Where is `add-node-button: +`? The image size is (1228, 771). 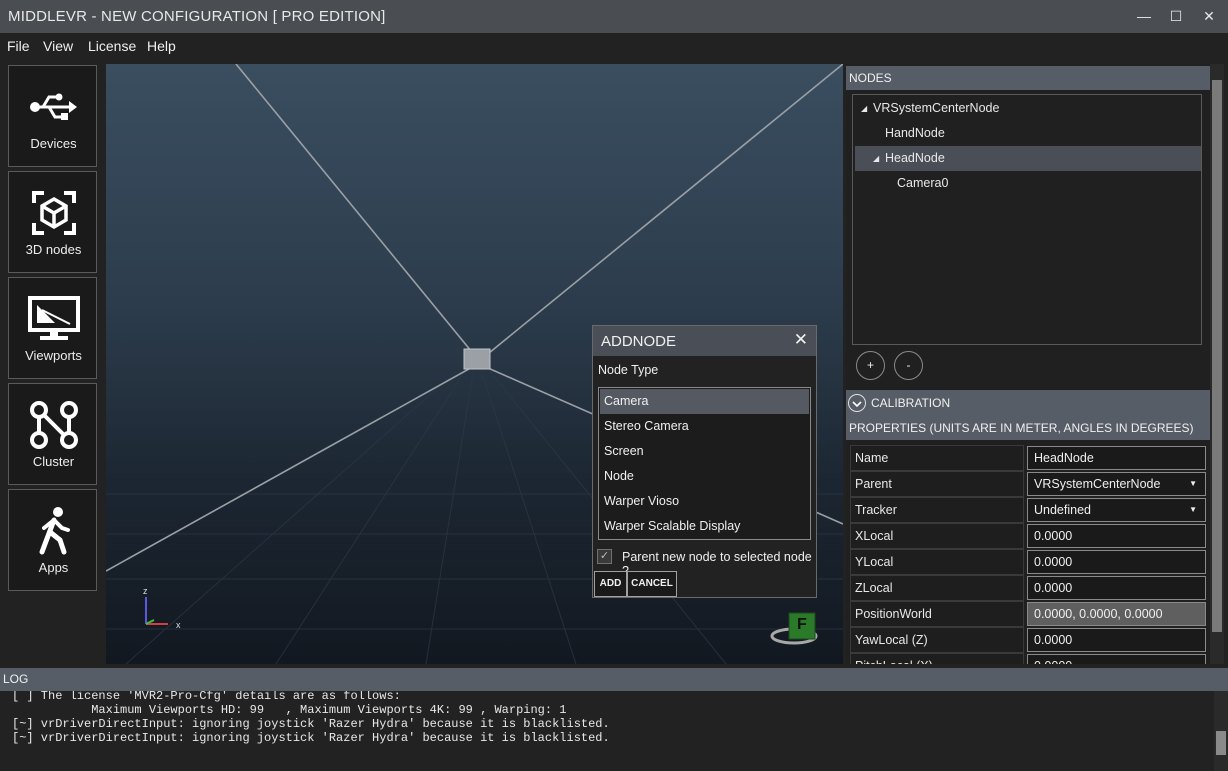
add-node-button: + is located at coordinates (870, 365).